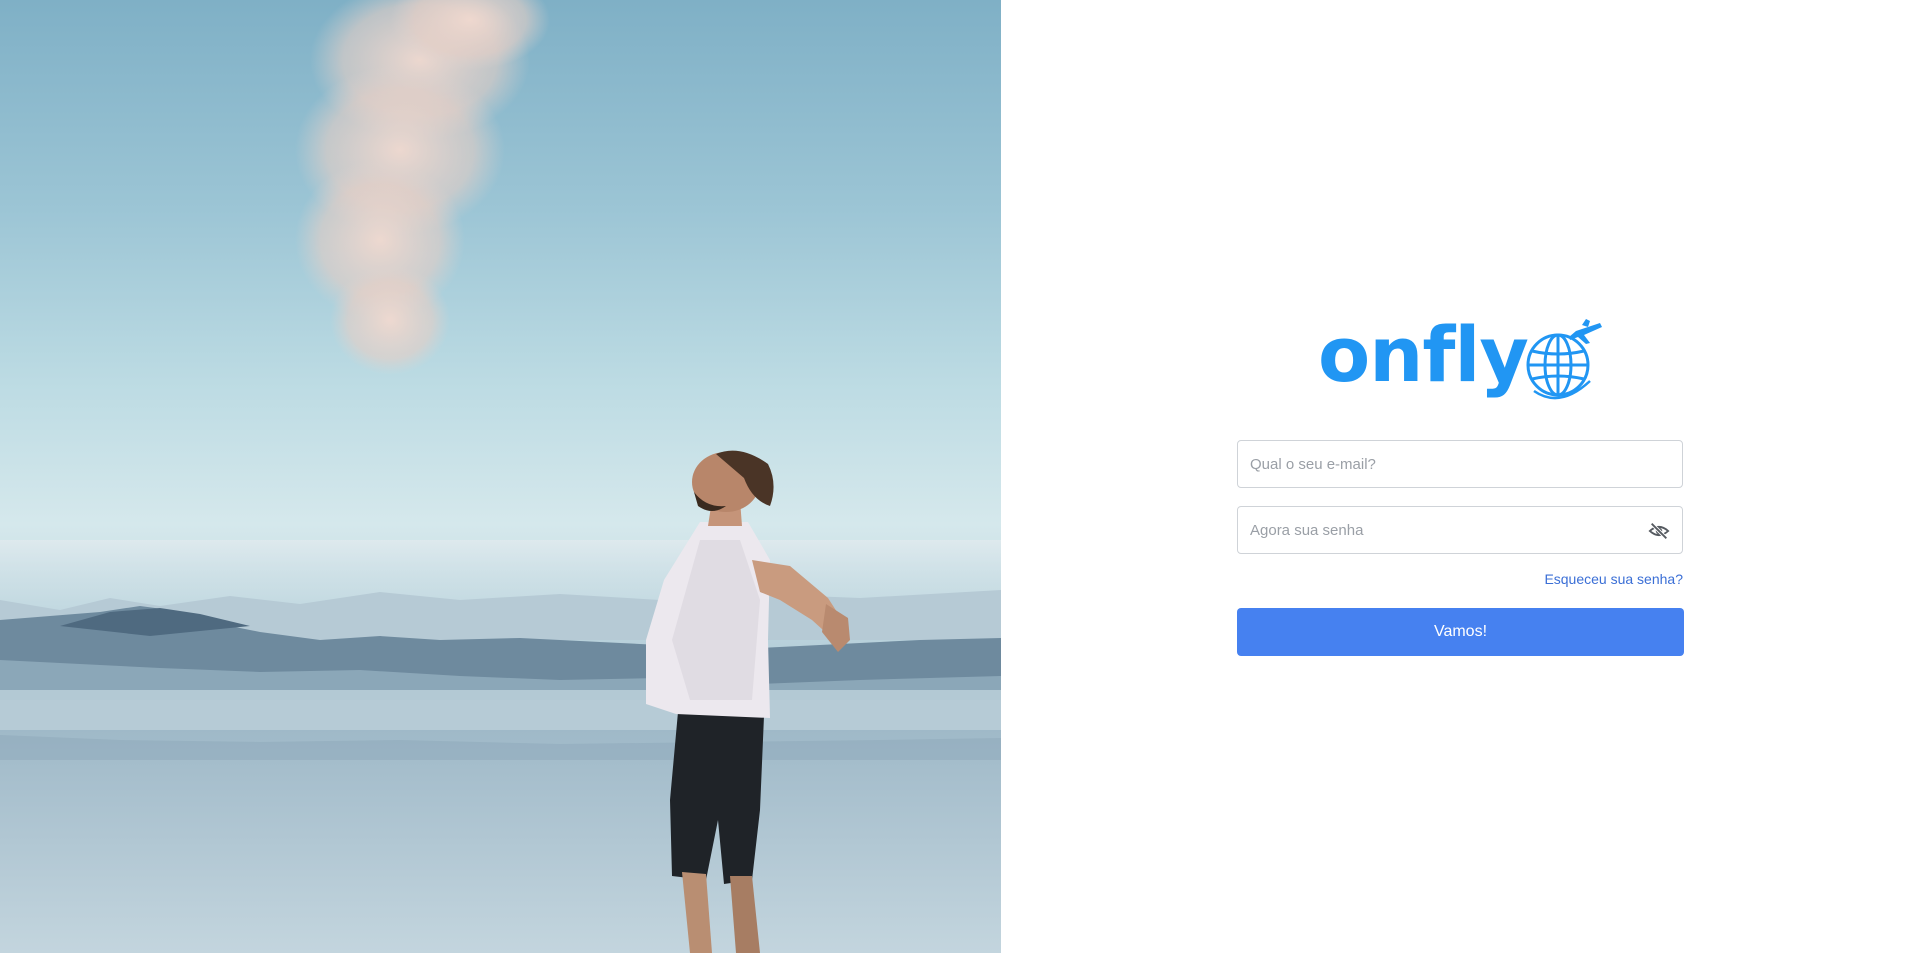  I want to click on brand-name: onfly, so click(1423, 354).